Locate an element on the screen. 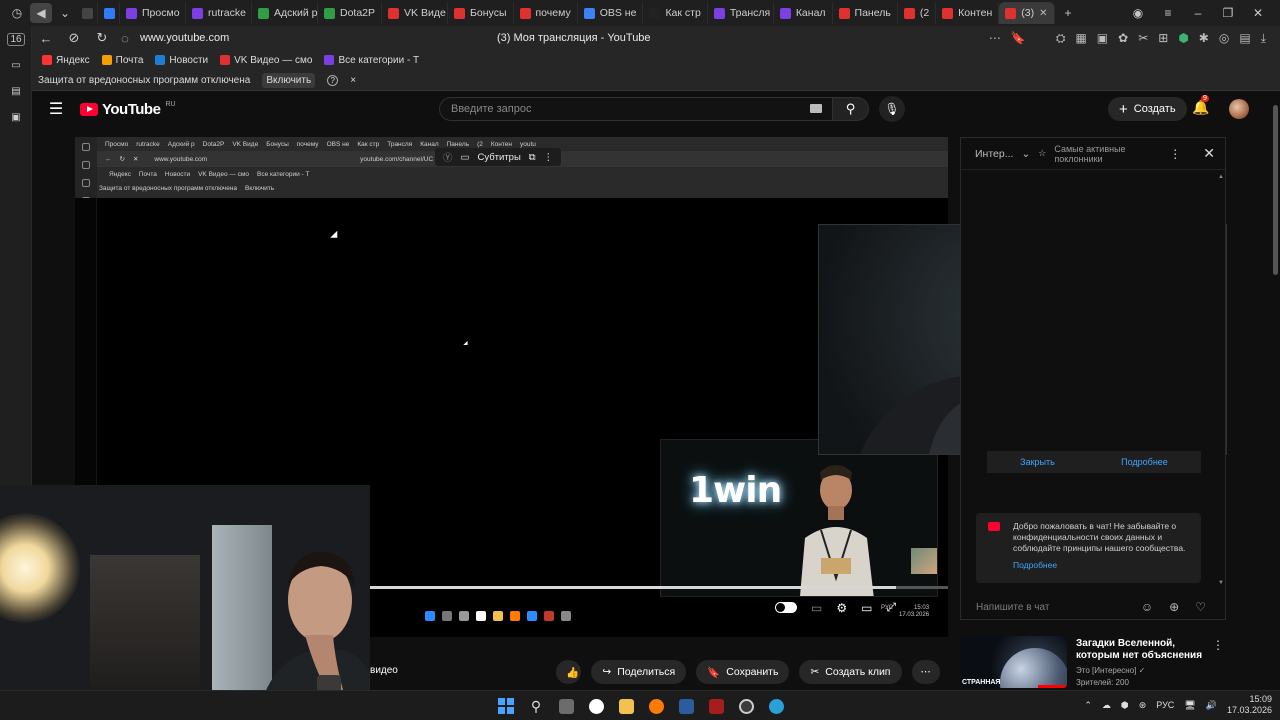 The height and width of the screenshot is (720, 1280). menu-icon: ☰ is located at coordinates (56, 109).